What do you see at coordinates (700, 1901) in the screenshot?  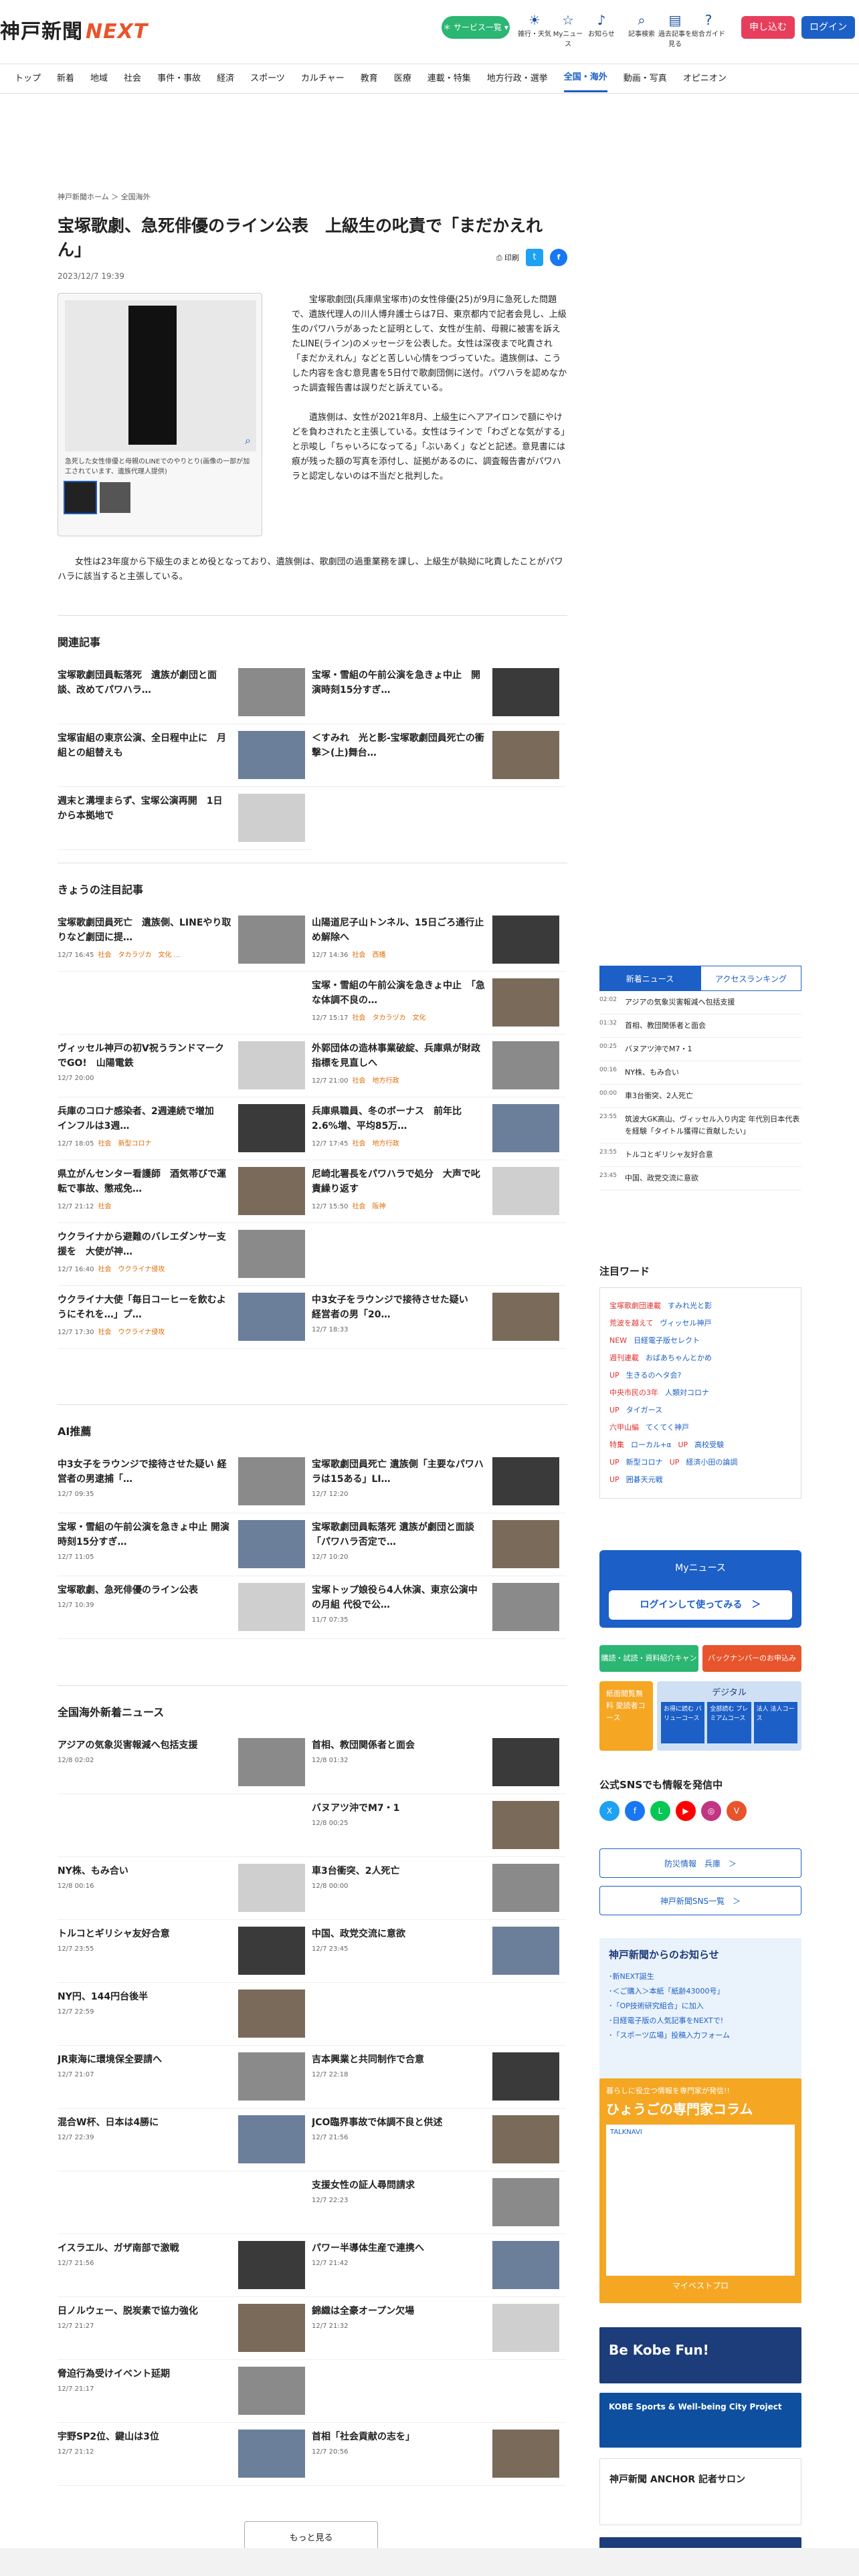 I see `sns-list-button: 神戸新聞SNS一覧 ＞` at bounding box center [700, 1901].